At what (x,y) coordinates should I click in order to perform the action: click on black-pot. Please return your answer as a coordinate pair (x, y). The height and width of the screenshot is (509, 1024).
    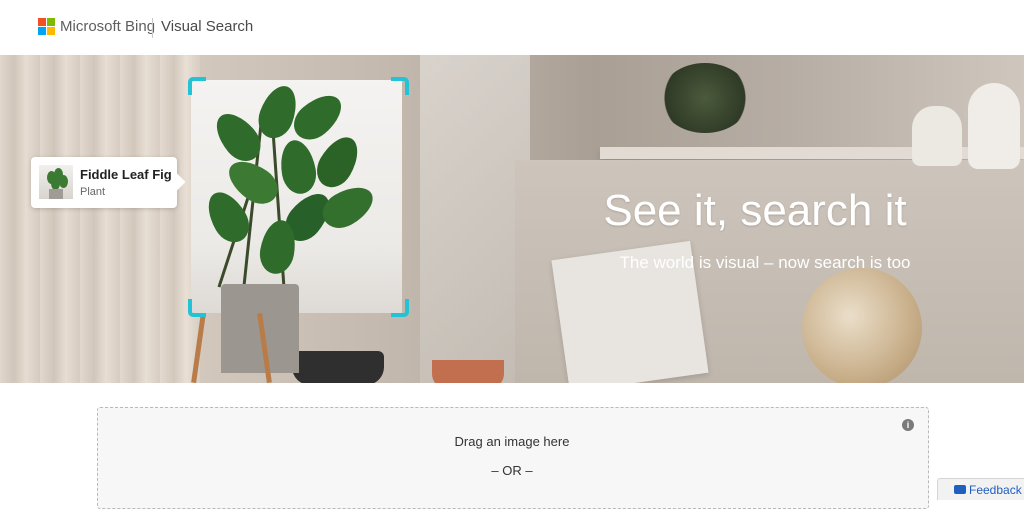
    Looking at the image, I should click on (338, 367).